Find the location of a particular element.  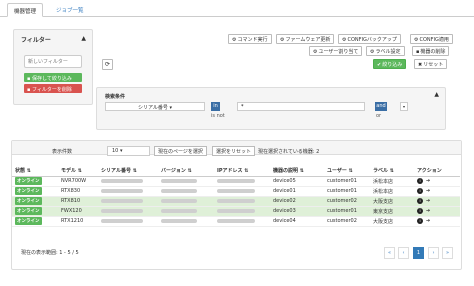

search-conditions-panel: 検索条件 ▲ シリアル番号 ▾ in is not and or ▾ is located at coordinates (271, 108).